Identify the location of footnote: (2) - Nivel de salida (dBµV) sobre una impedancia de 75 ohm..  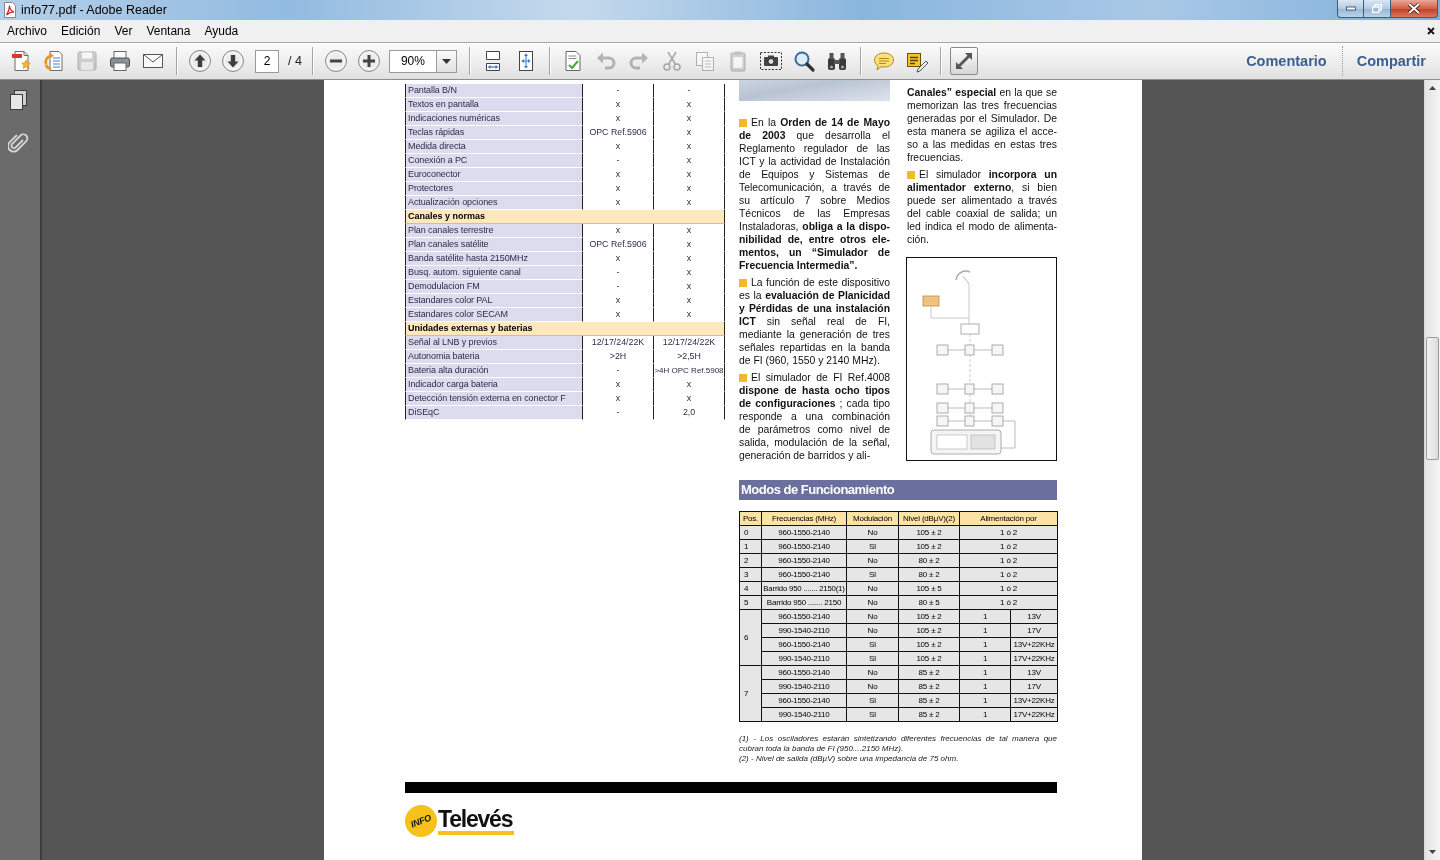
(849, 759).